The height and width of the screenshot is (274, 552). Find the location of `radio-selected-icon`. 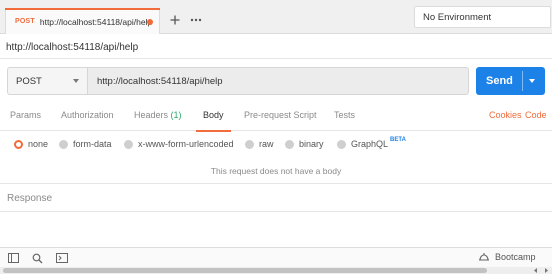

radio-selected-icon is located at coordinates (18, 144).